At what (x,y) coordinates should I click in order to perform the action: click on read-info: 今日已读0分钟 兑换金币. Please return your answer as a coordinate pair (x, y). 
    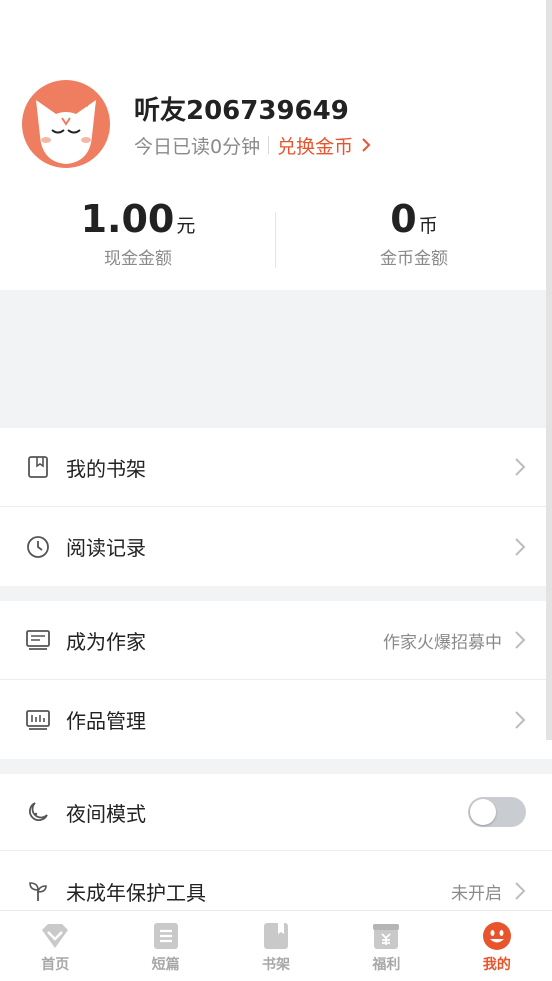
    Looking at the image, I should click on (252, 145).